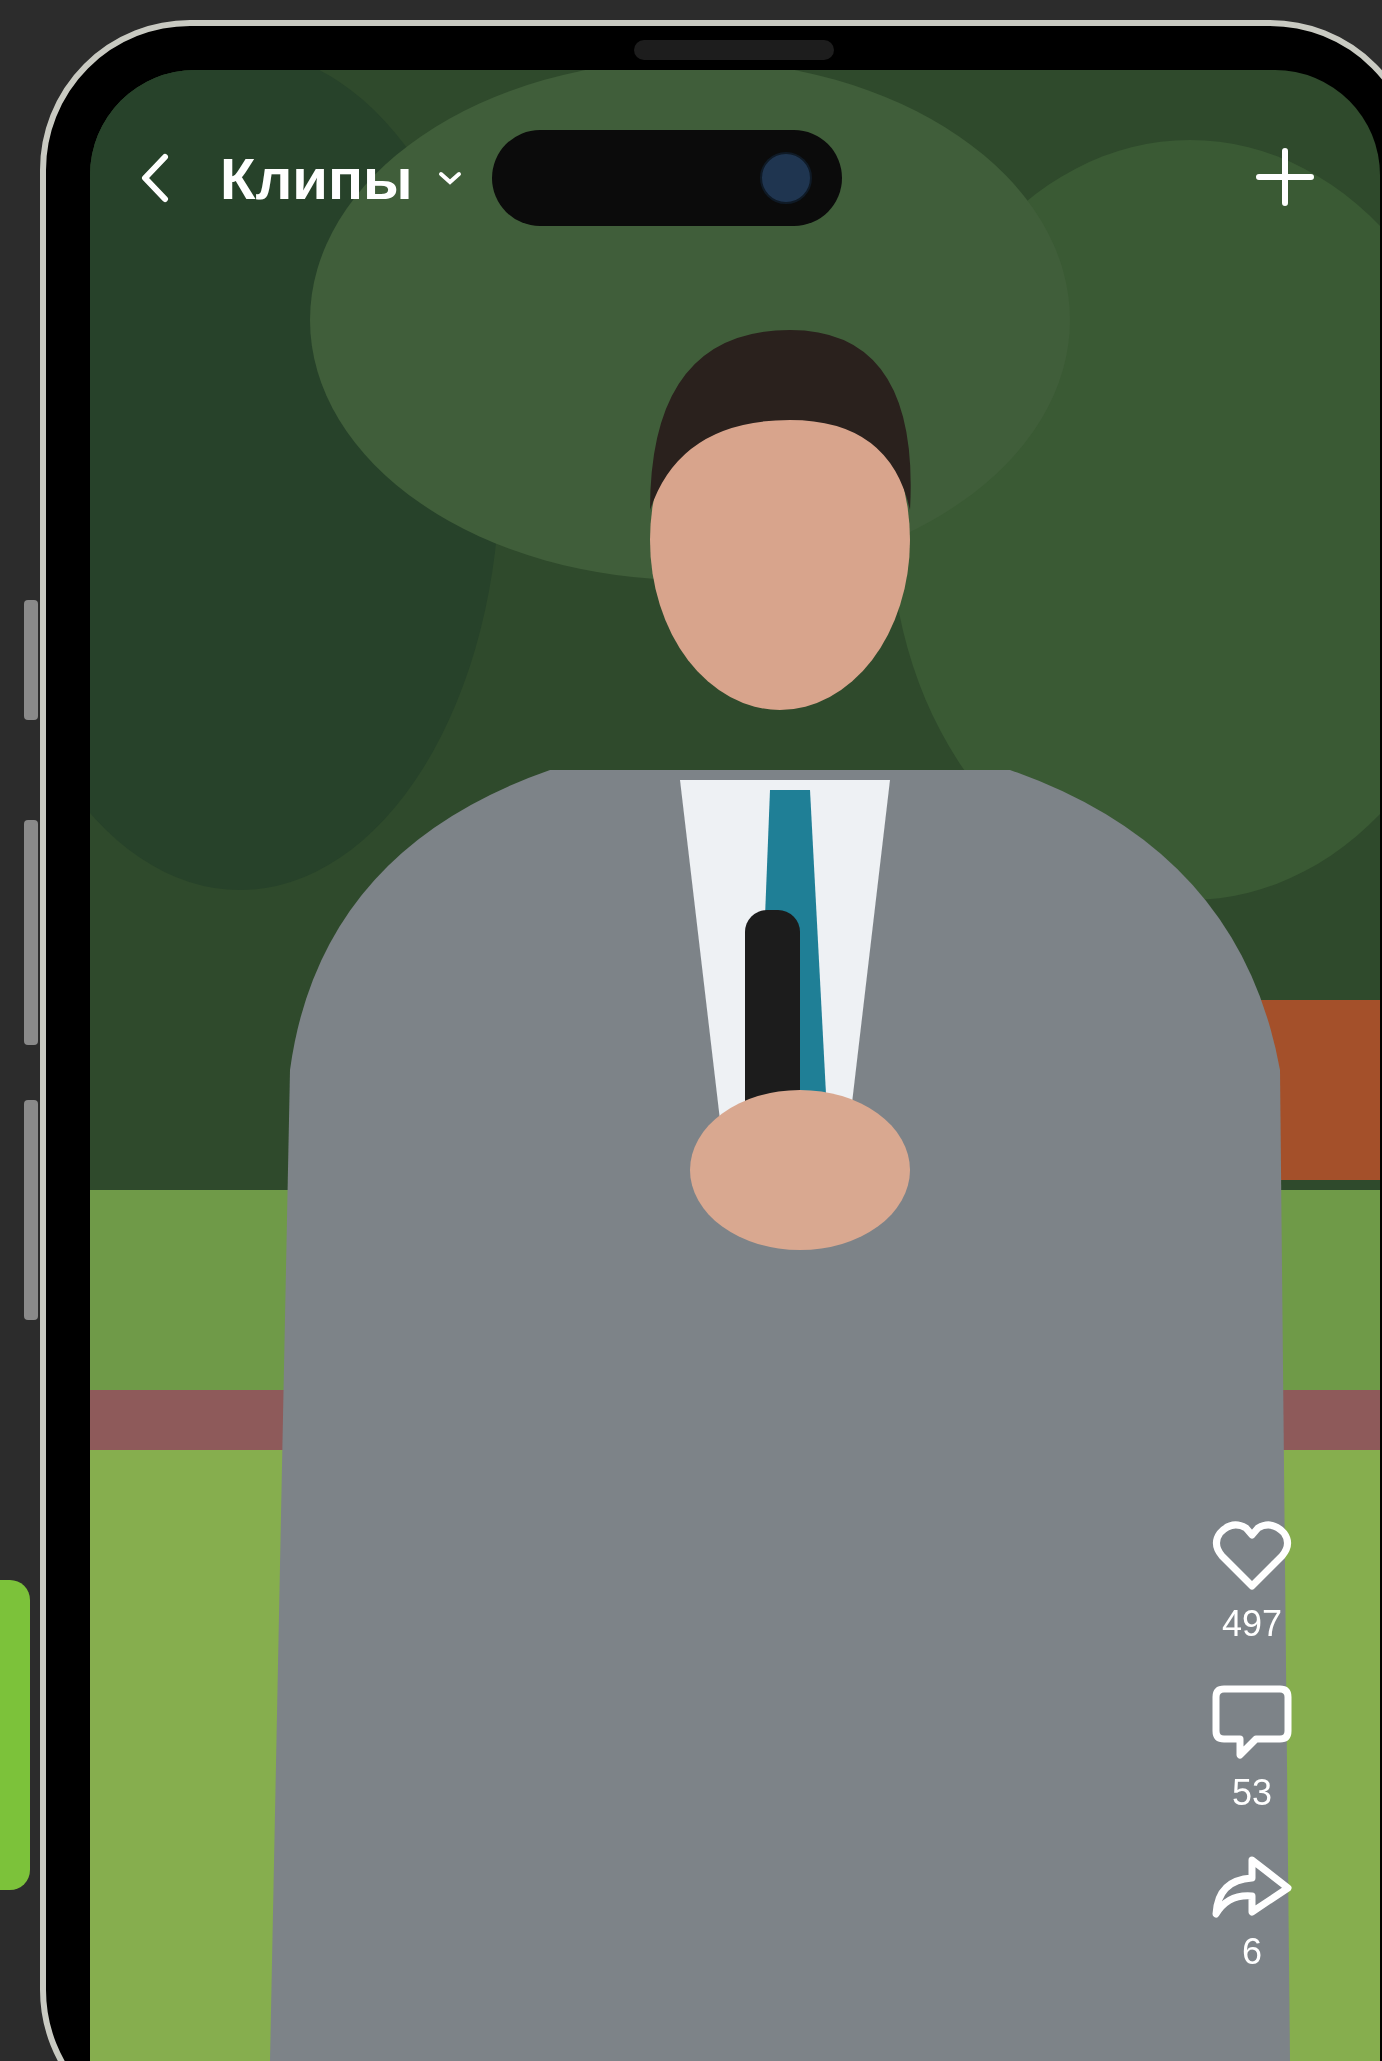 The image size is (1382, 2061). What do you see at coordinates (1252, 1624) in the screenshot?
I see `action-count: 497` at bounding box center [1252, 1624].